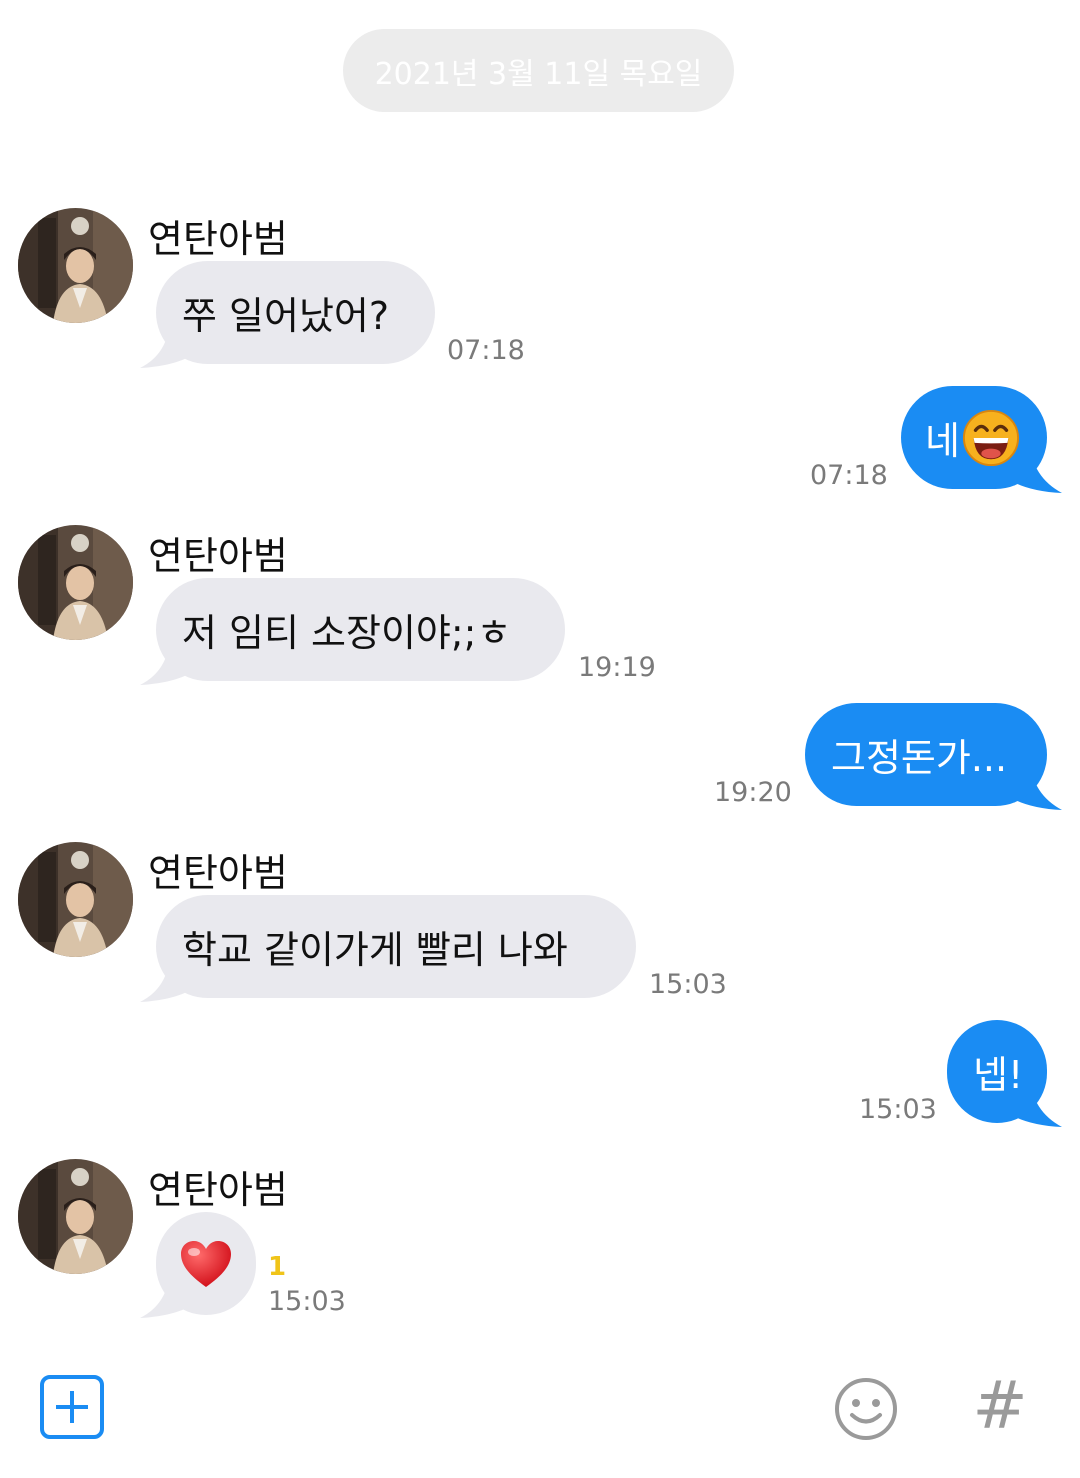  I want to click on attach-button, so click(72, 1407).